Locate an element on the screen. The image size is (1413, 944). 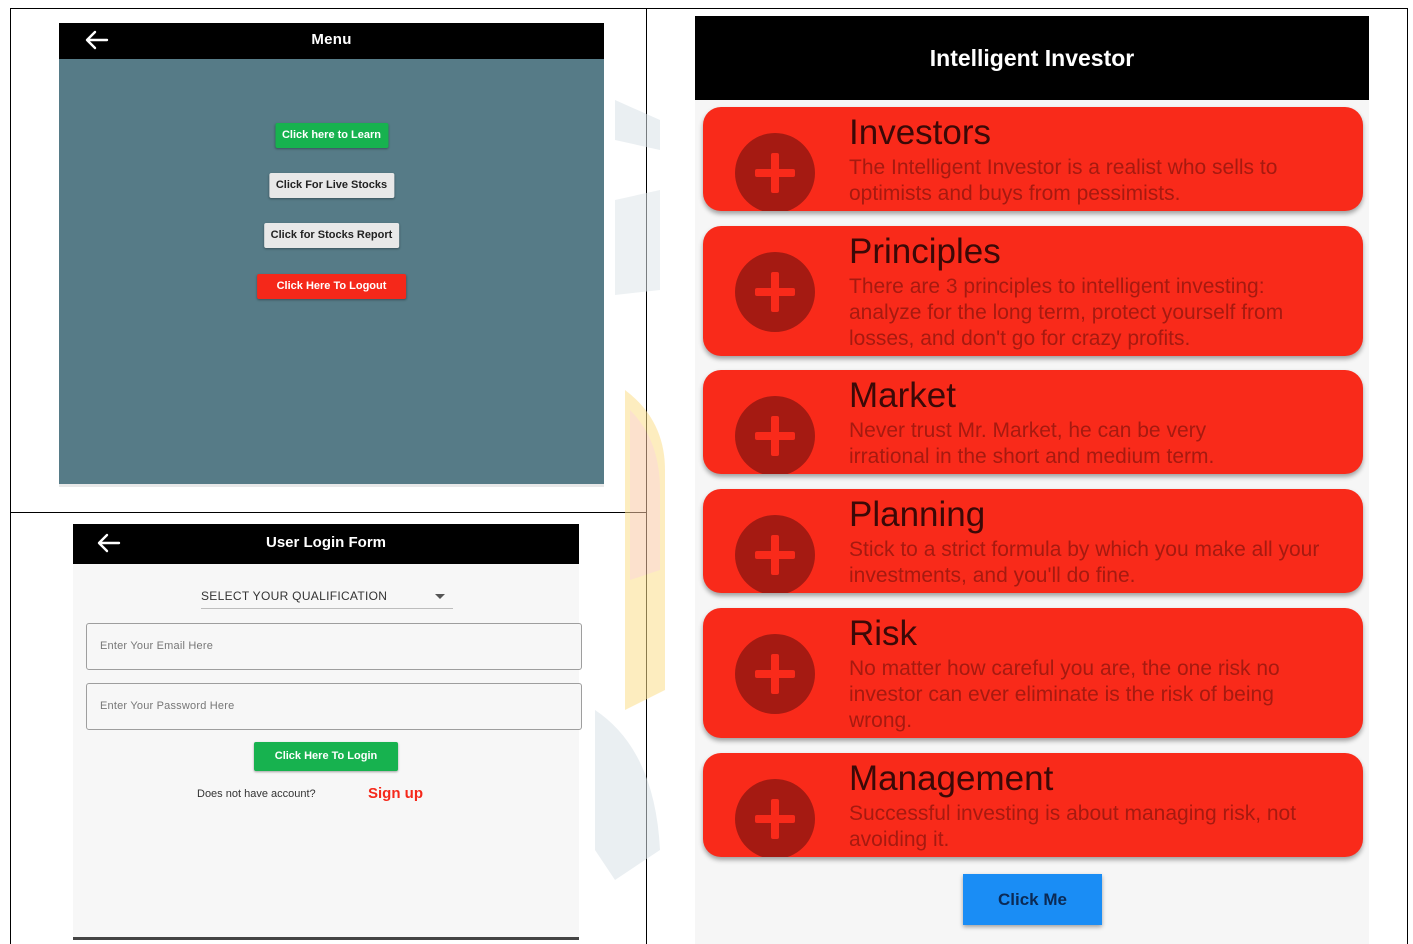
table-border-top is located at coordinates (709, 8).